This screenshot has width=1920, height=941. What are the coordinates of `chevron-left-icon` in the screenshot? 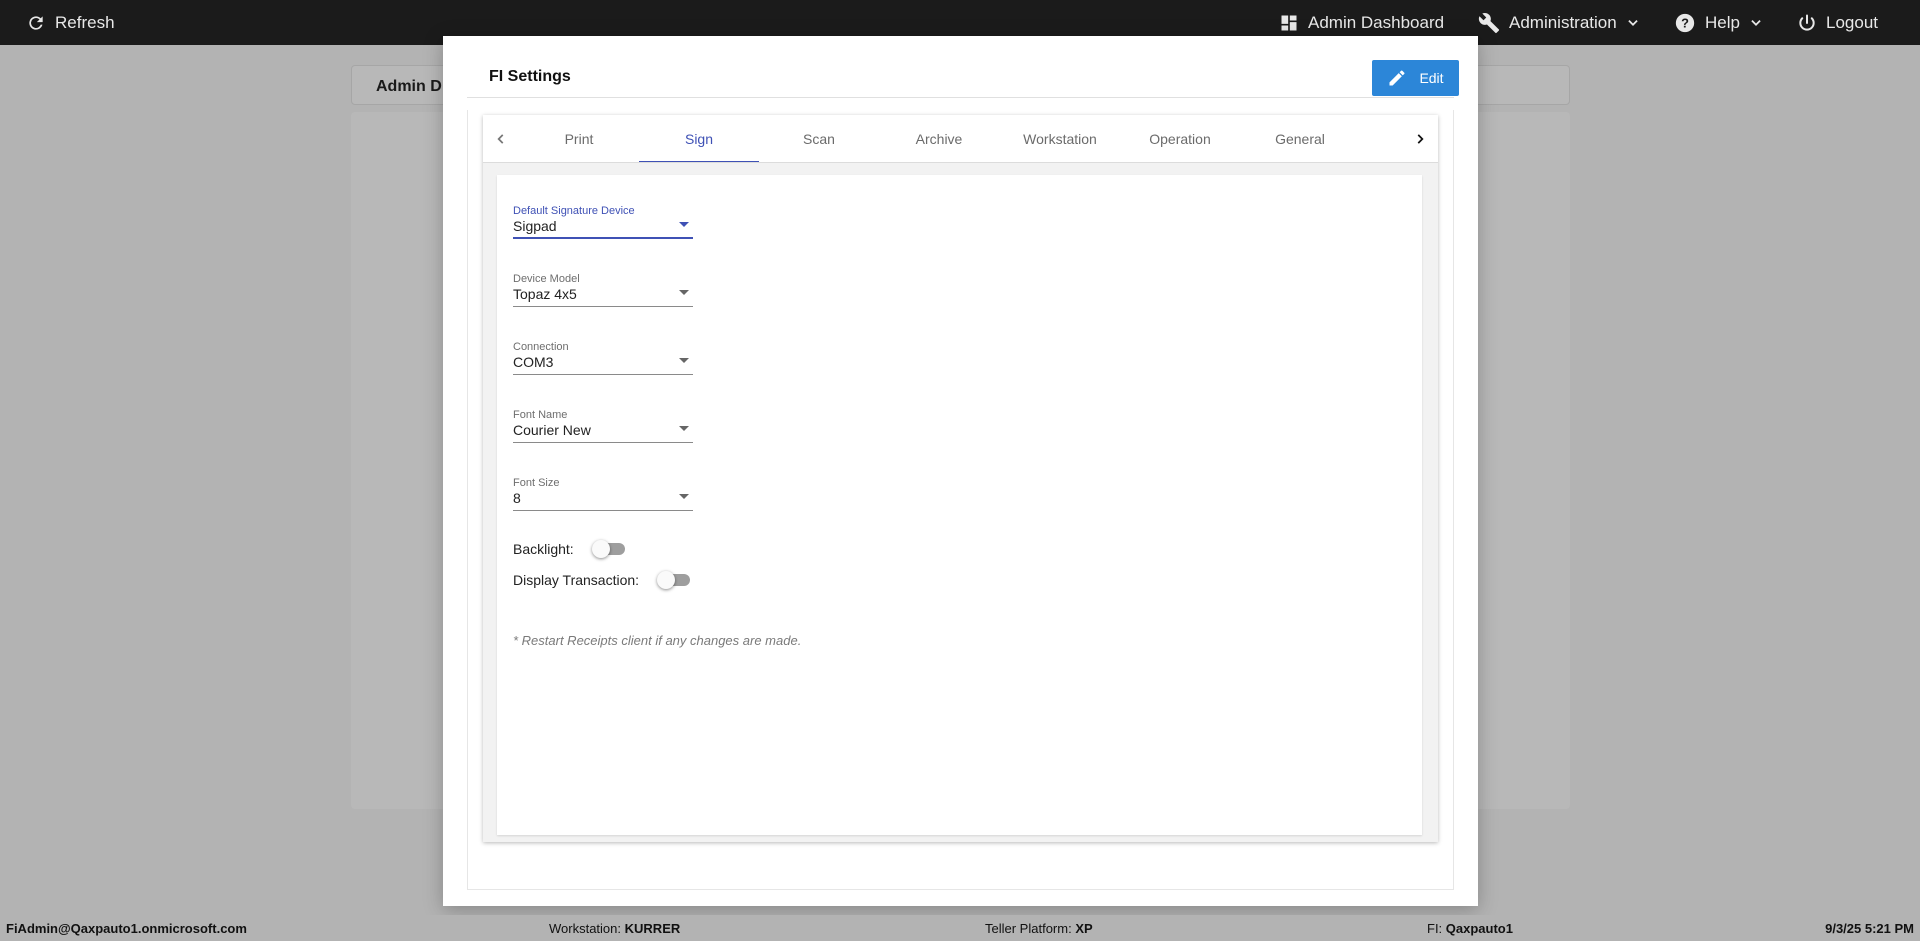 It's located at (500, 139).